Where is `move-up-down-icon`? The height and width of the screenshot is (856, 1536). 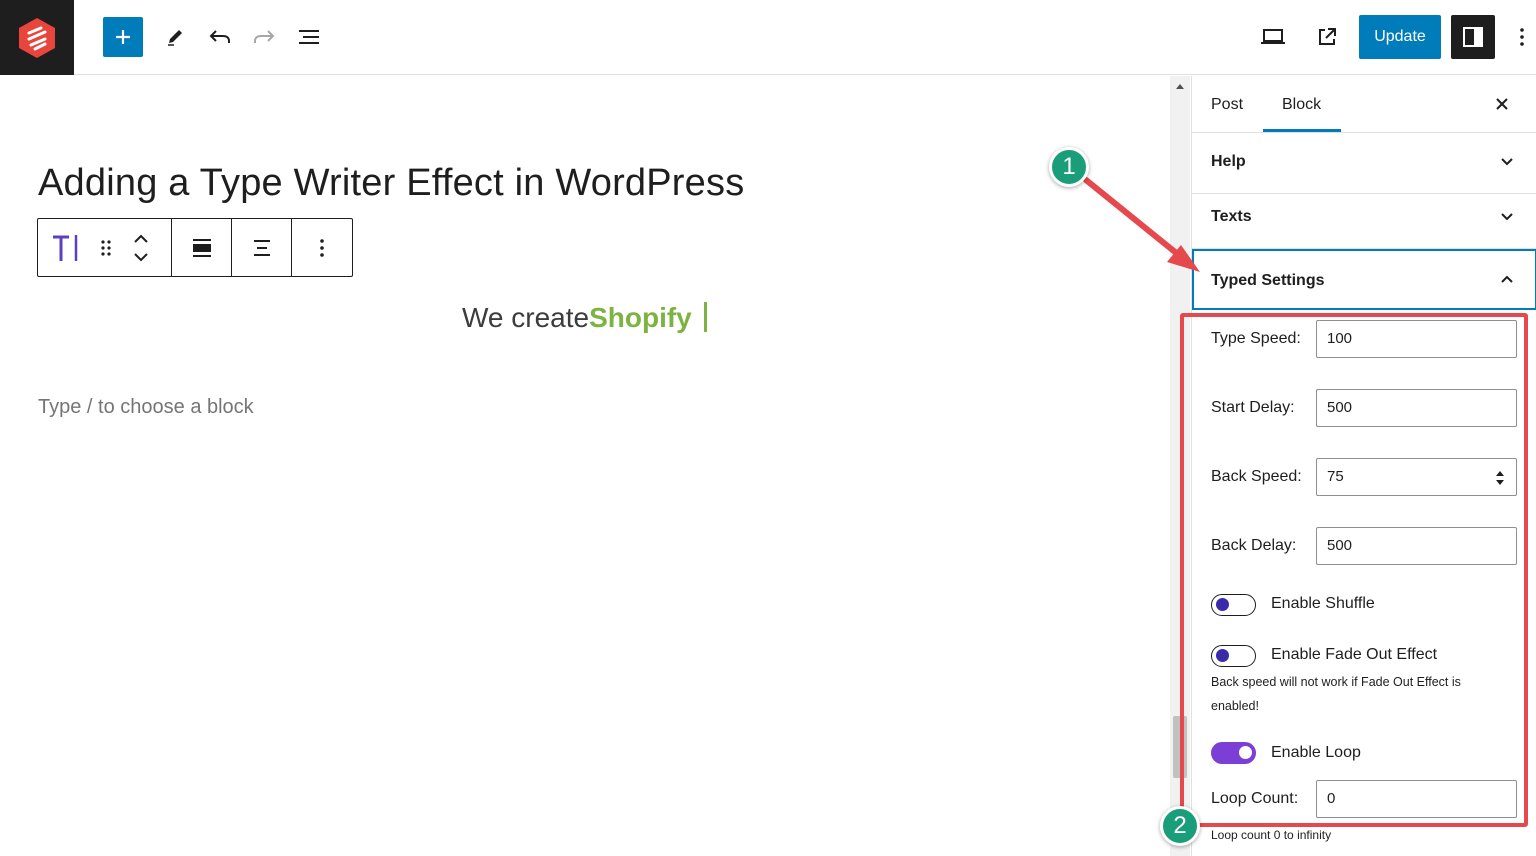
move-up-down-icon is located at coordinates (141, 248).